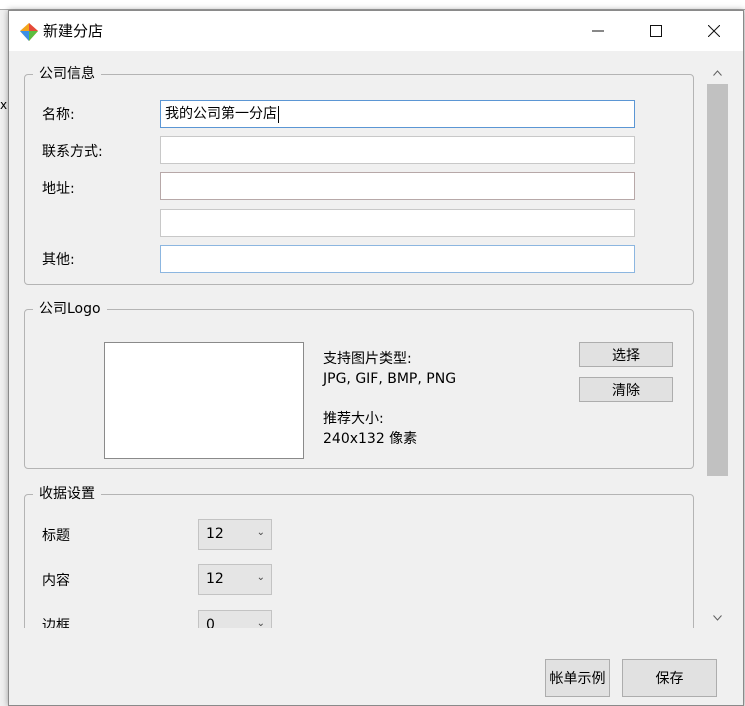 This screenshot has height=706, width=745. What do you see at coordinates (204, 400) in the screenshot?
I see `logo-preview` at bounding box center [204, 400].